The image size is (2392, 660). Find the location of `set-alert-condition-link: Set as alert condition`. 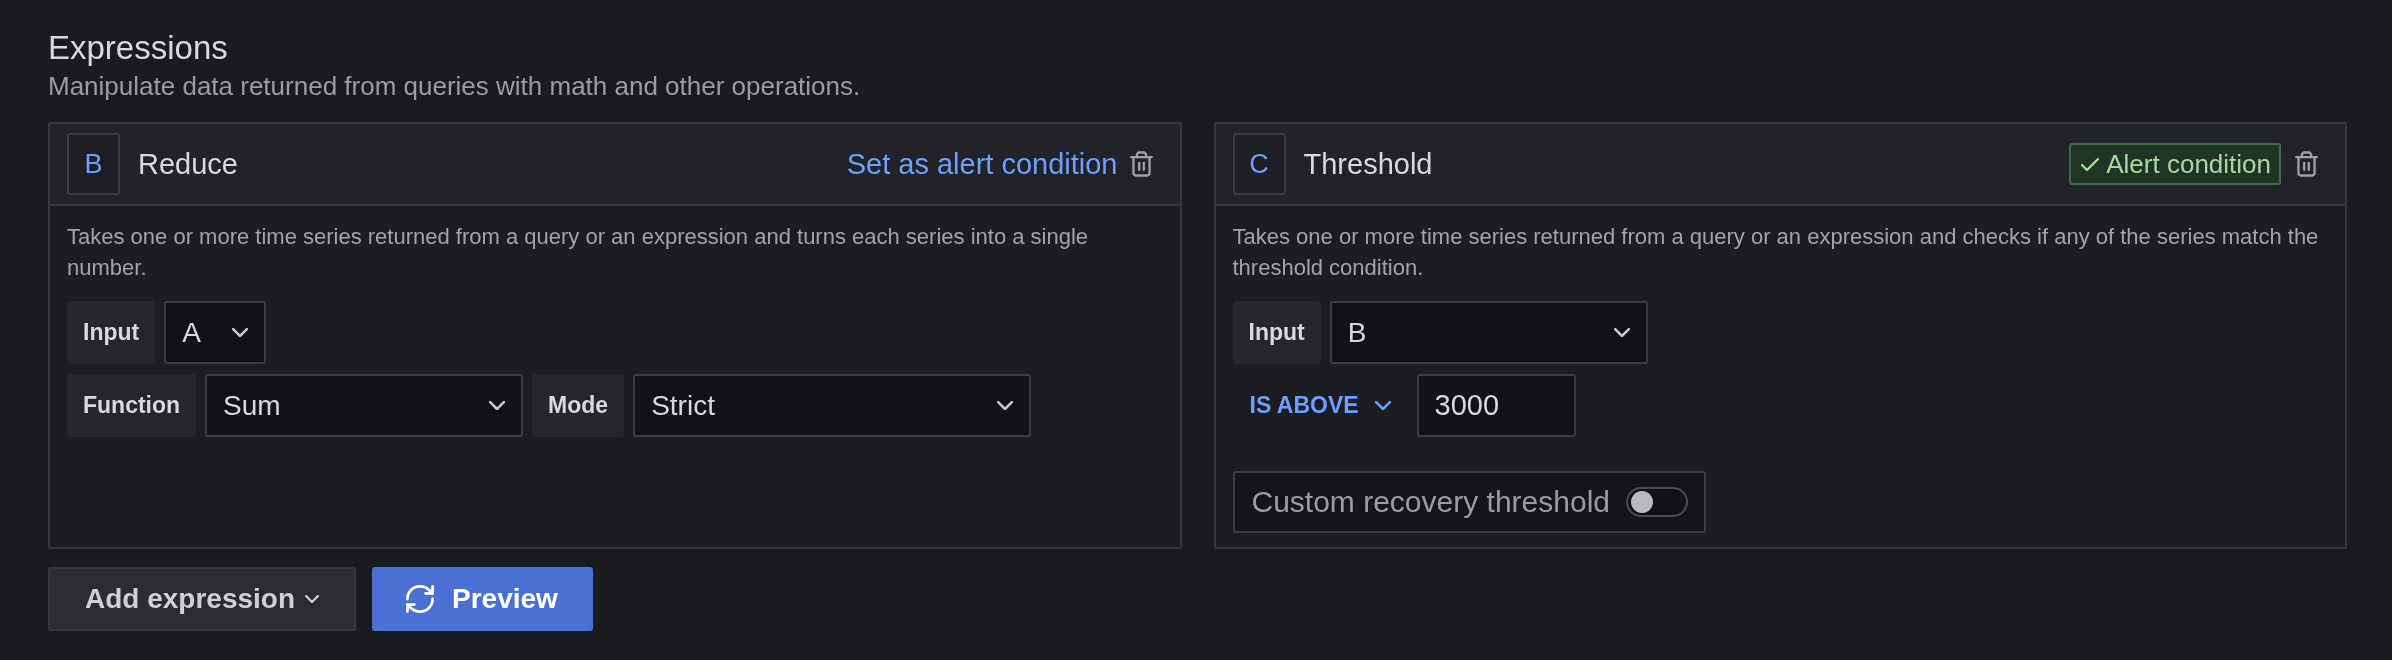

set-alert-condition-link: Set as alert condition is located at coordinates (982, 164).